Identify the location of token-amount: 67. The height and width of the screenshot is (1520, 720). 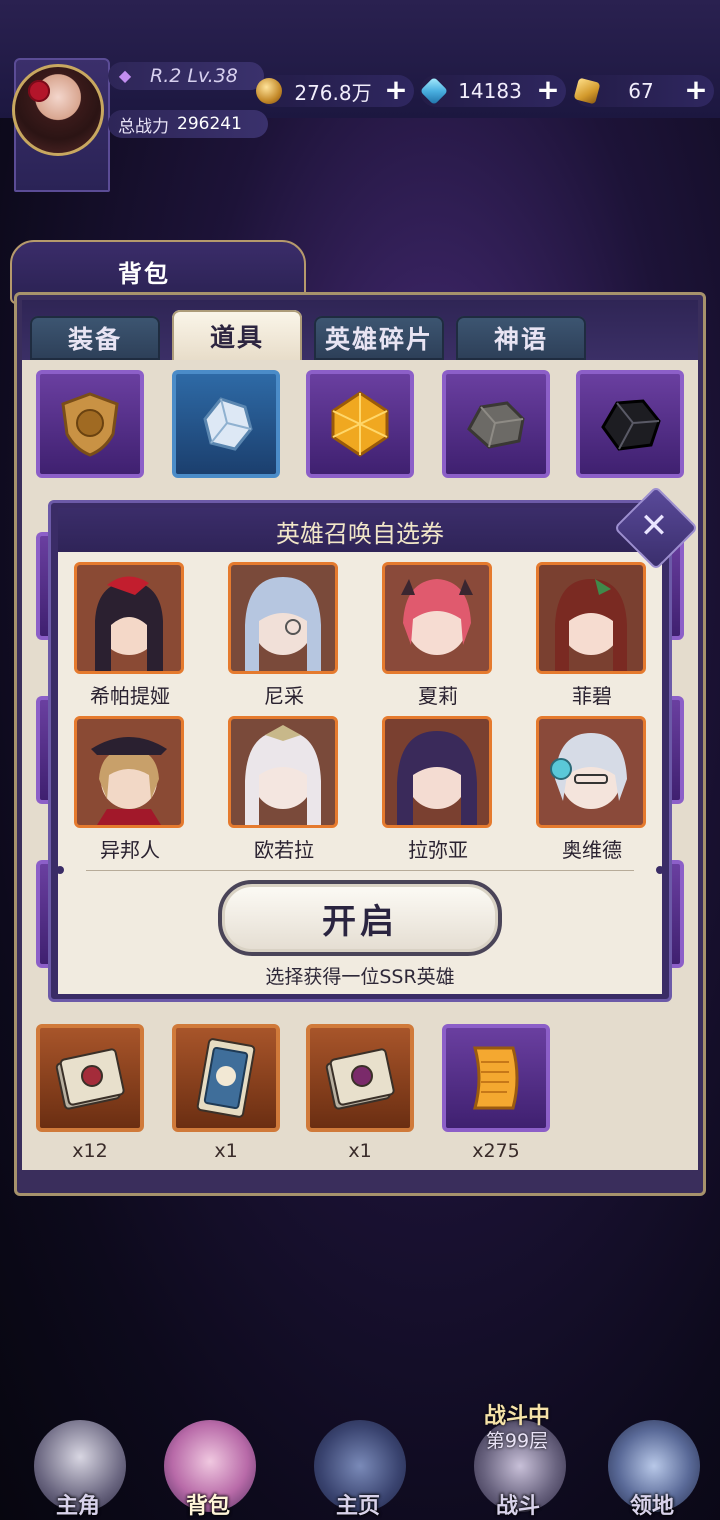
(641, 91).